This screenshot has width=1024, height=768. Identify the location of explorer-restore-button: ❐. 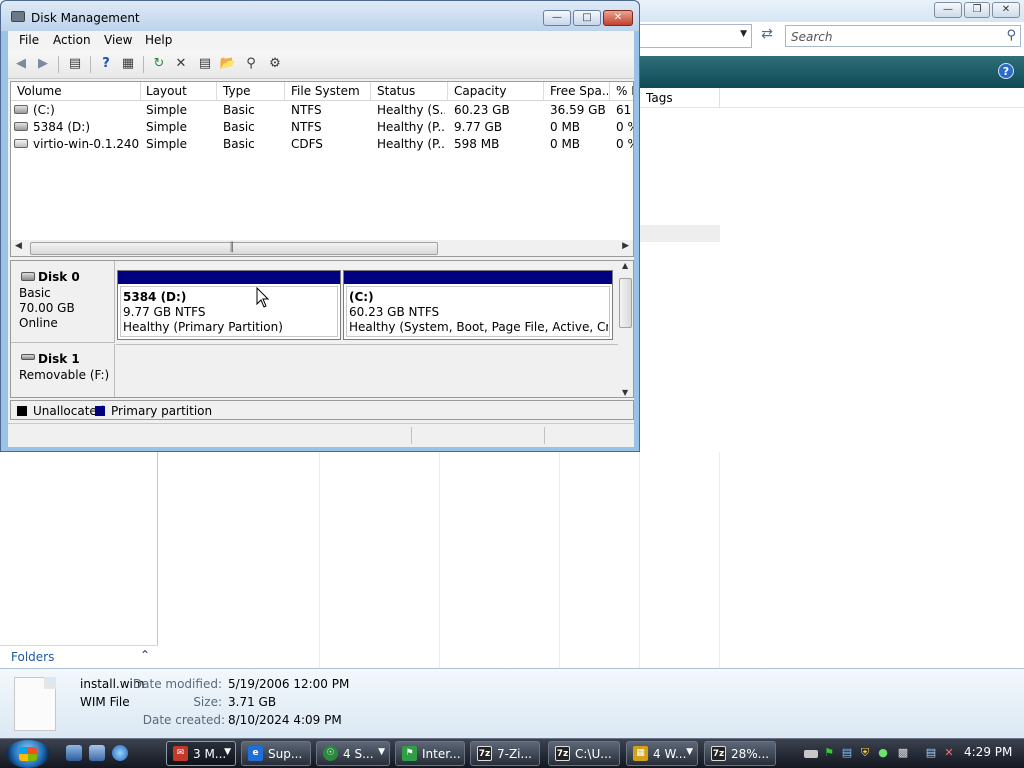
(977, 10).